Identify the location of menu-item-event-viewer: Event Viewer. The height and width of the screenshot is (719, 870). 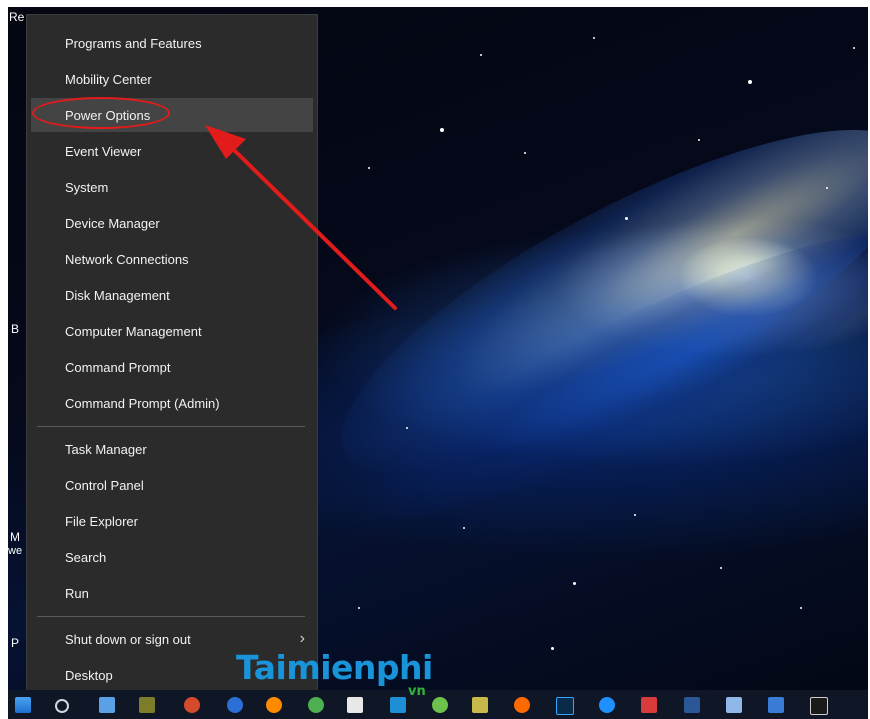
(172, 151).